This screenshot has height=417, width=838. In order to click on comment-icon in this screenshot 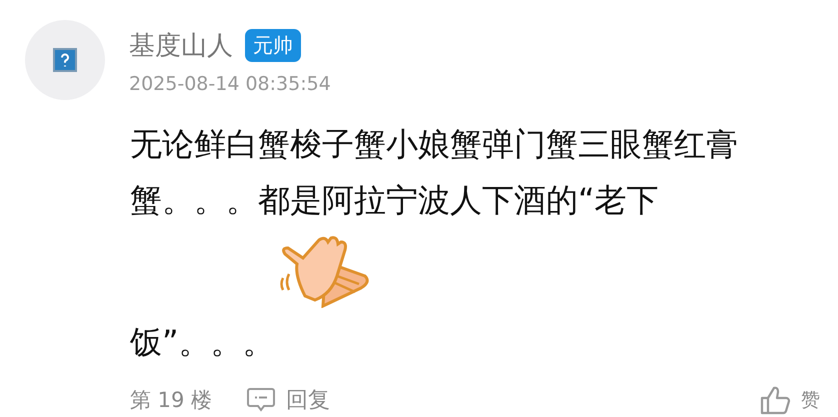, I will do `click(261, 400)`.